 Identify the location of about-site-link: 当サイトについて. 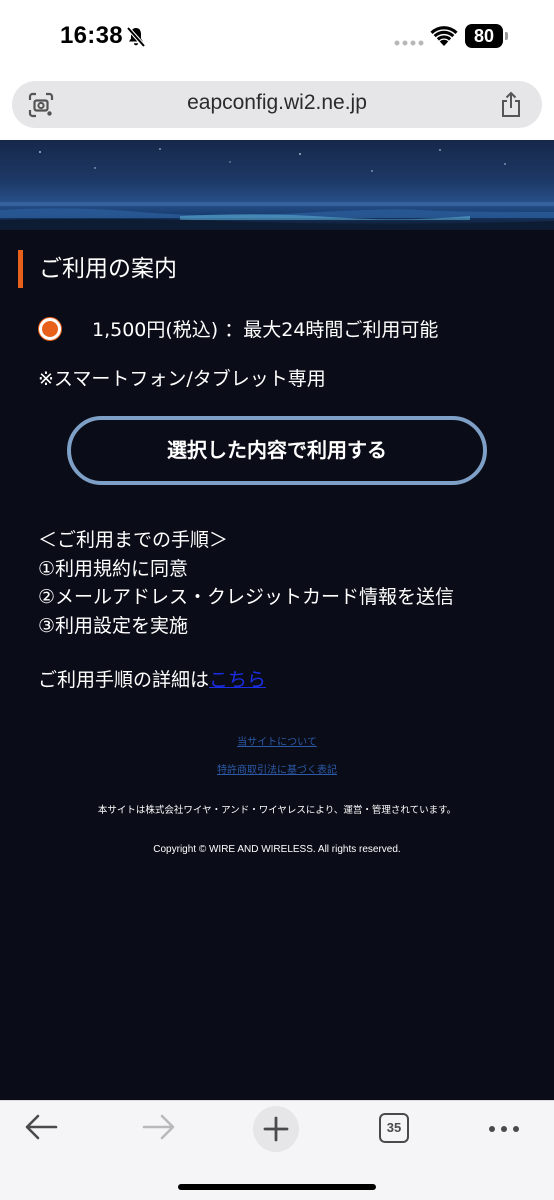
(277, 742).